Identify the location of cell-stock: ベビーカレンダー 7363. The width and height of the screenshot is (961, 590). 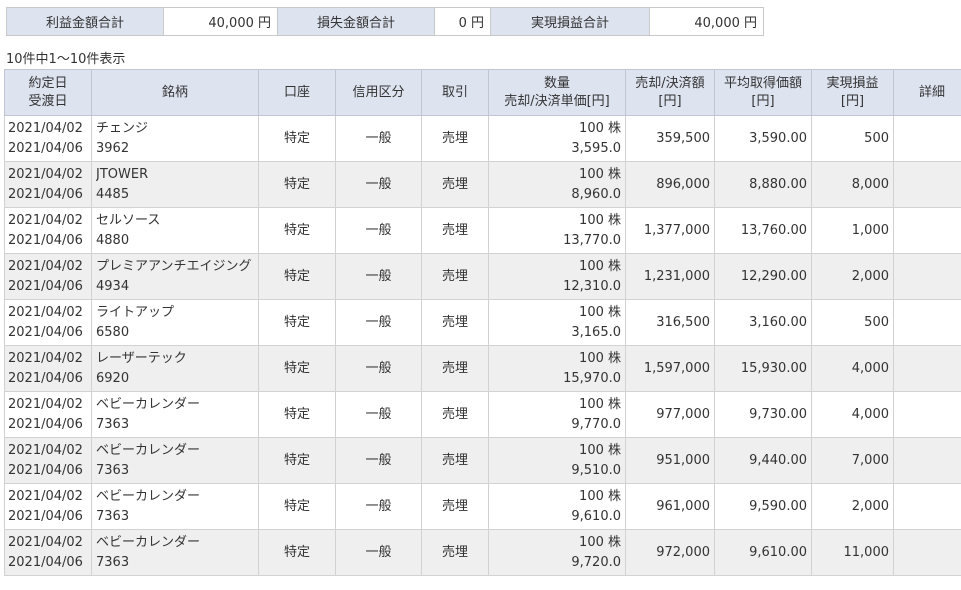
(175, 506).